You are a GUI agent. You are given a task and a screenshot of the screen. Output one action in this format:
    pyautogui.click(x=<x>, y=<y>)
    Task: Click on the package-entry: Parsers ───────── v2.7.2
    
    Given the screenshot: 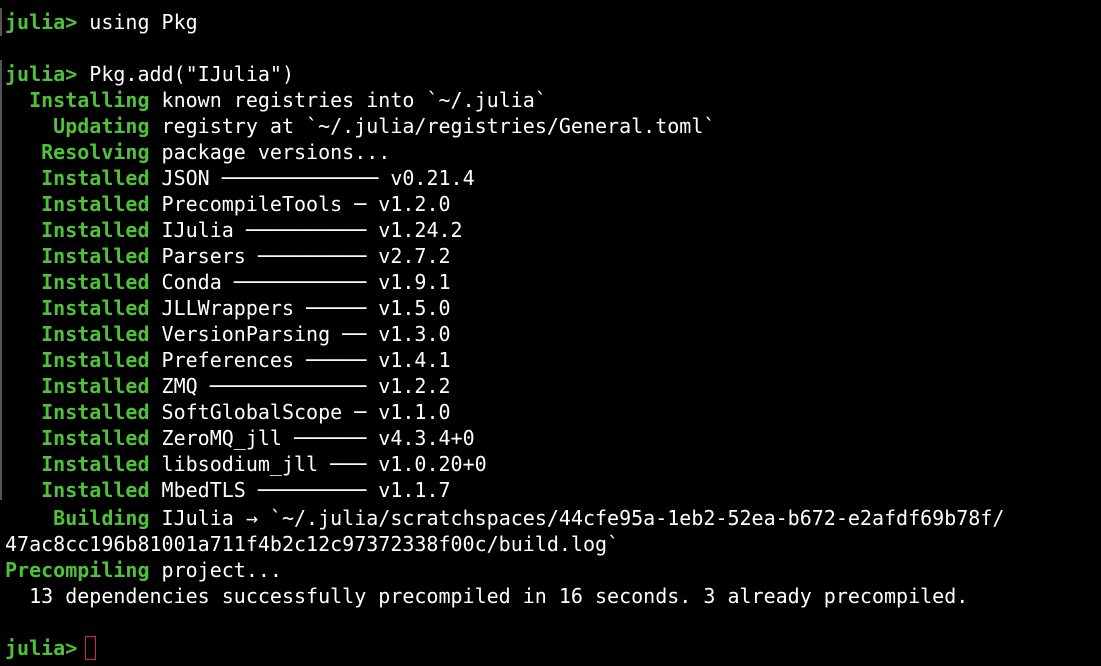 What is the action you would take?
    pyautogui.click(x=300, y=256)
    